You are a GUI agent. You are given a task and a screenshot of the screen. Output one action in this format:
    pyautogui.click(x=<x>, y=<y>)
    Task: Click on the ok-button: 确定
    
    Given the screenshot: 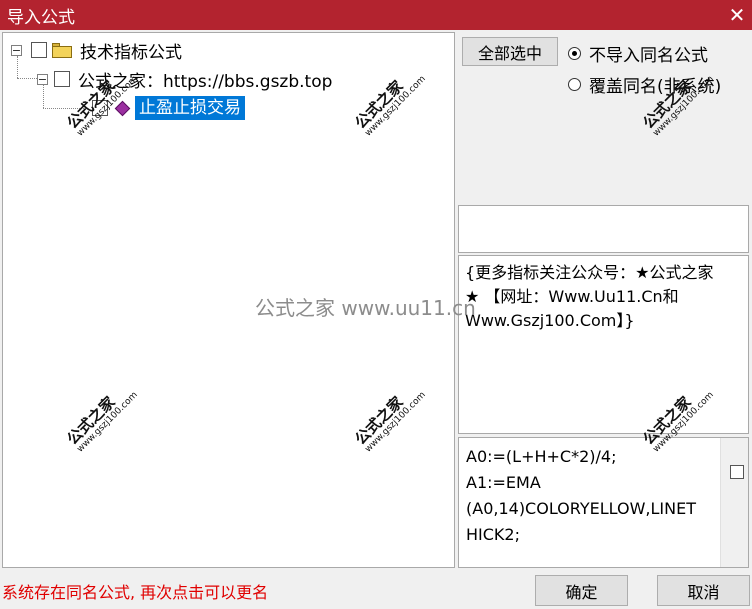 What is the action you would take?
    pyautogui.click(x=581, y=590)
    